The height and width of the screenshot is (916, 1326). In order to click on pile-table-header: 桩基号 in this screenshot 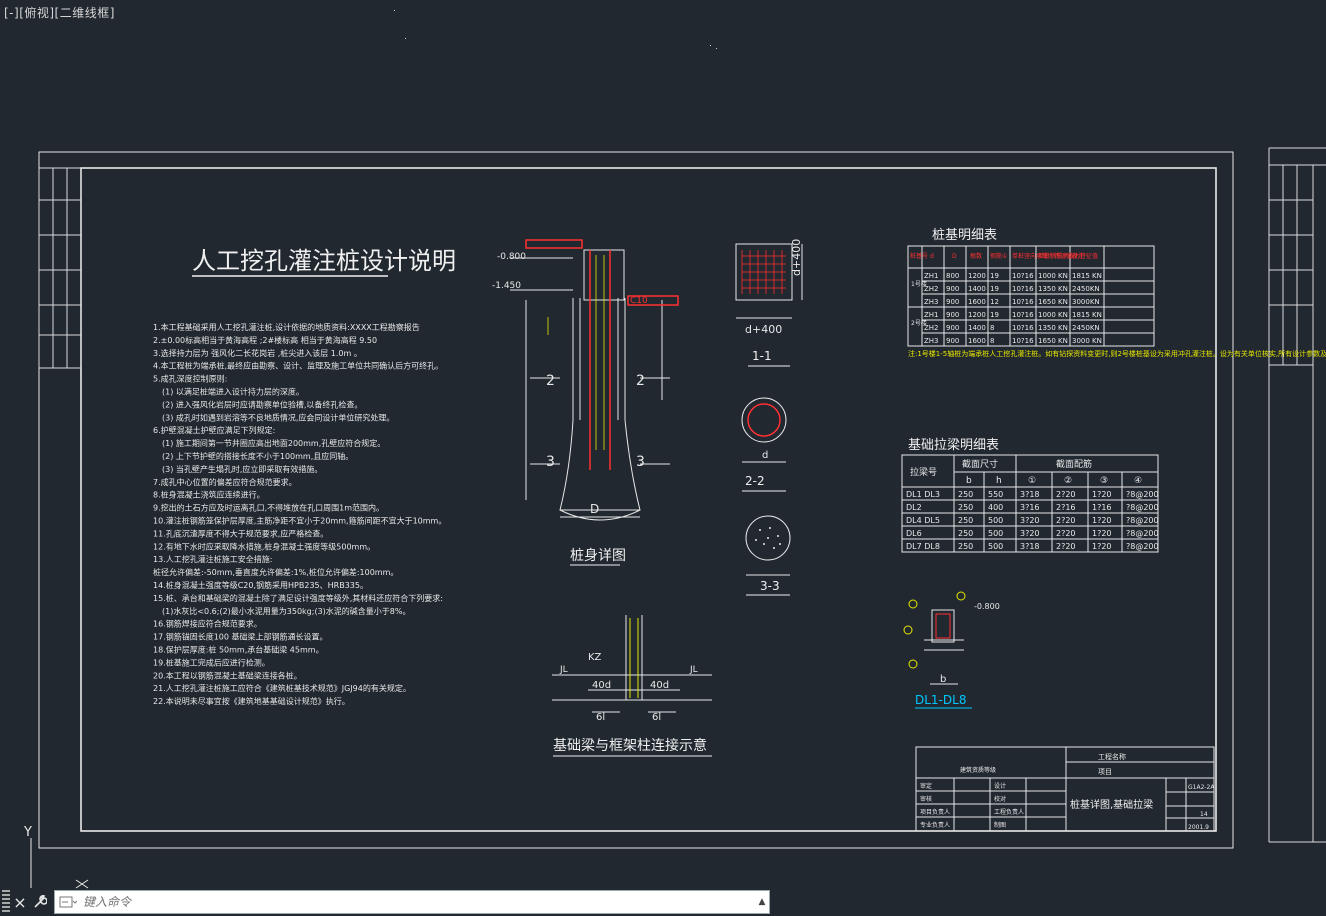, I will do `click(919, 256)`.